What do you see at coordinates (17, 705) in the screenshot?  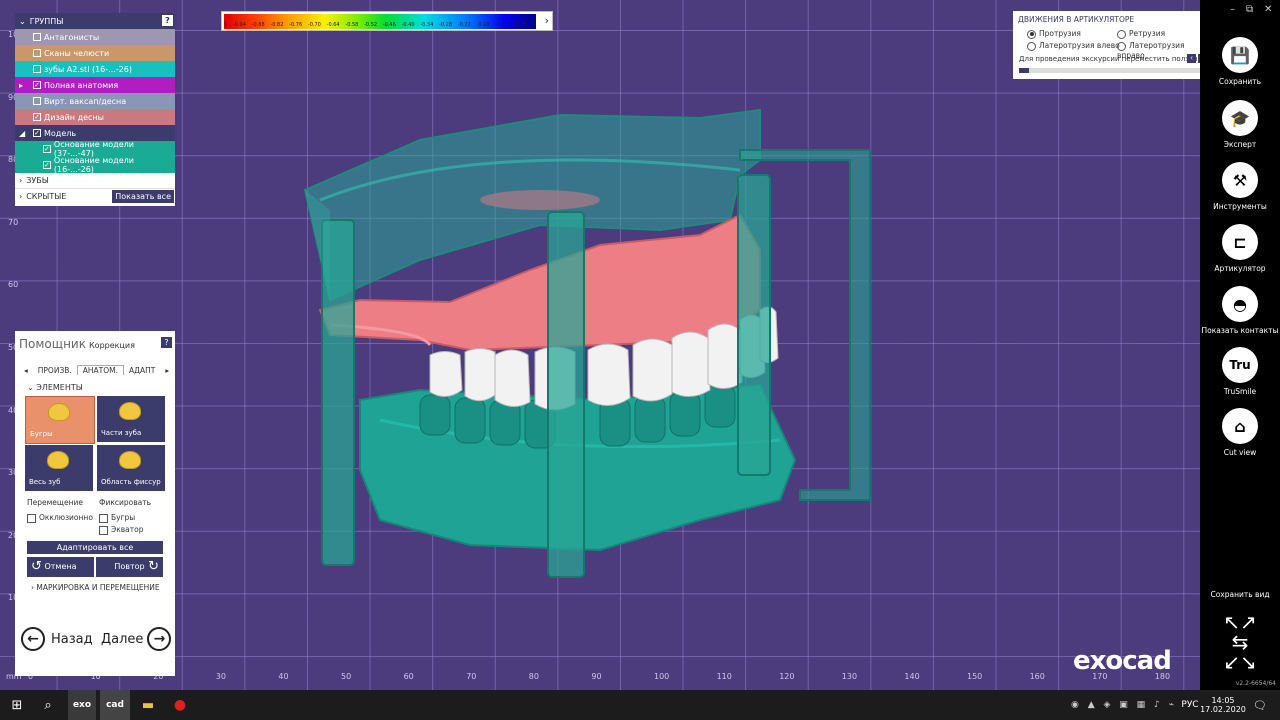 I see `windows-start-icon: ⊞` at bounding box center [17, 705].